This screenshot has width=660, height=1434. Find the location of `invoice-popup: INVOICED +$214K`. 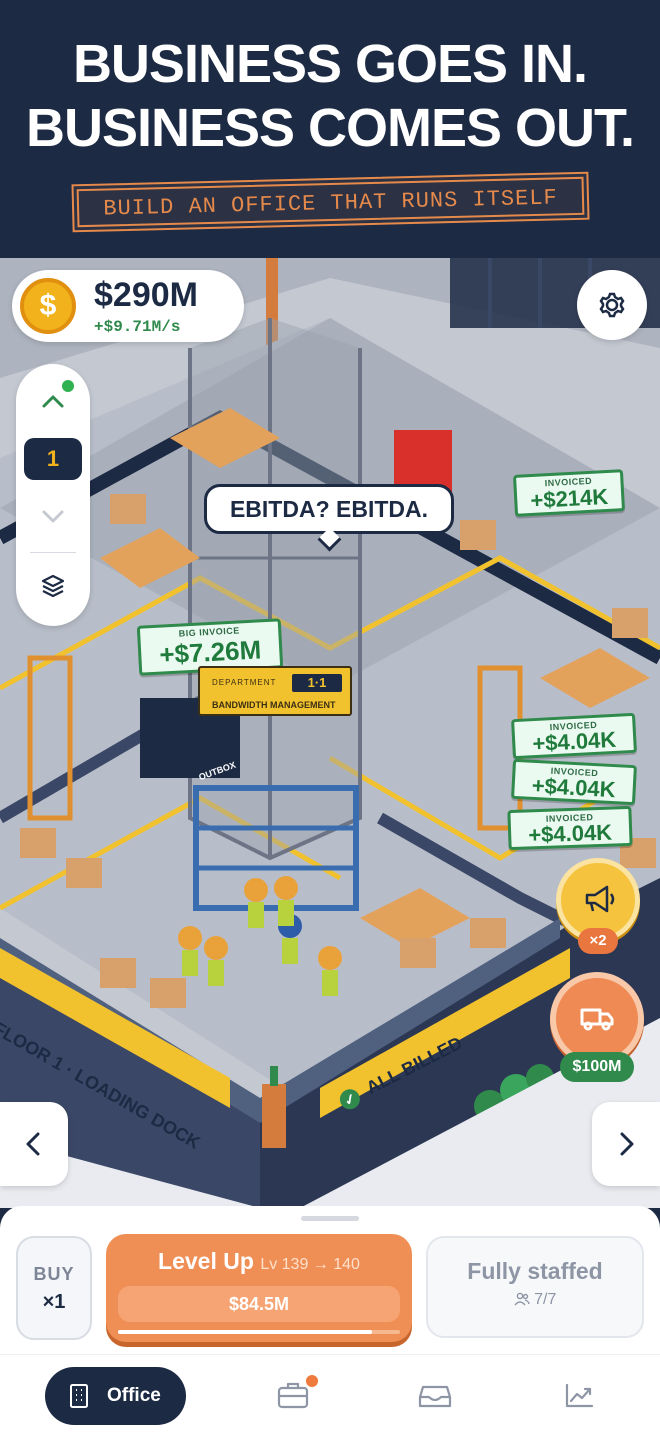

invoice-popup: INVOICED +$214K is located at coordinates (569, 493).